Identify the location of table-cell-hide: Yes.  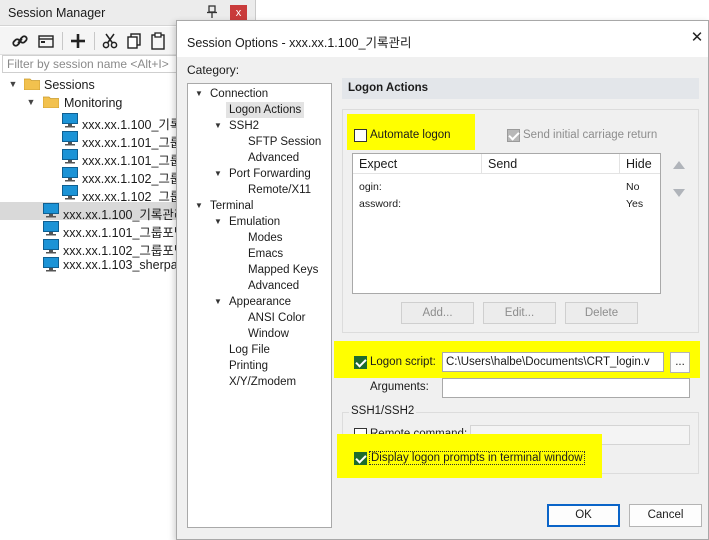
(634, 204).